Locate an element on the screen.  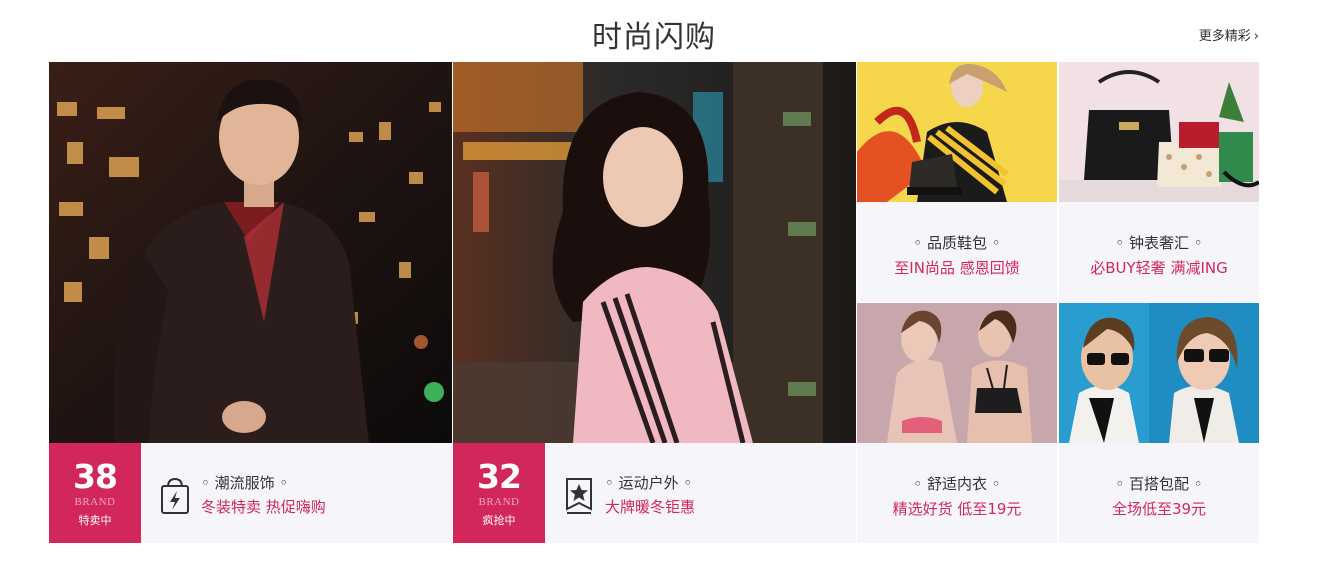
category-promo: 冬装特卖 热促嗨购 is located at coordinates (263, 506).